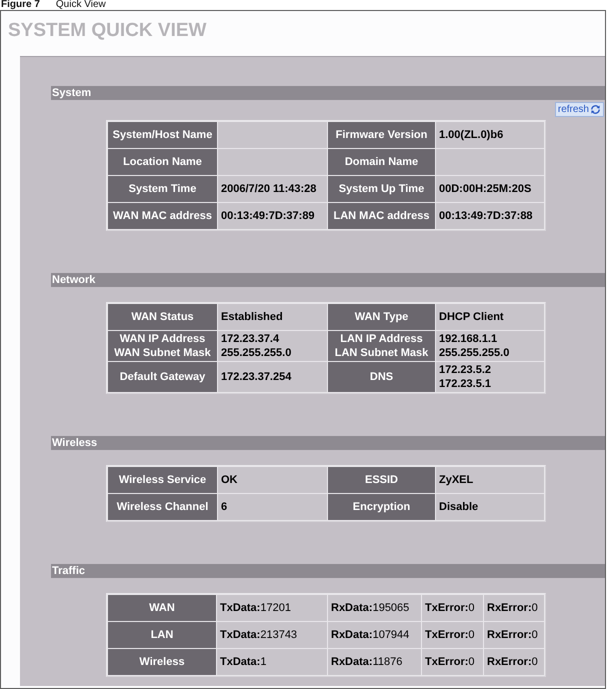 This screenshot has height=689, width=609. I want to click on value-cell: 172.23.37.254, so click(272, 377).